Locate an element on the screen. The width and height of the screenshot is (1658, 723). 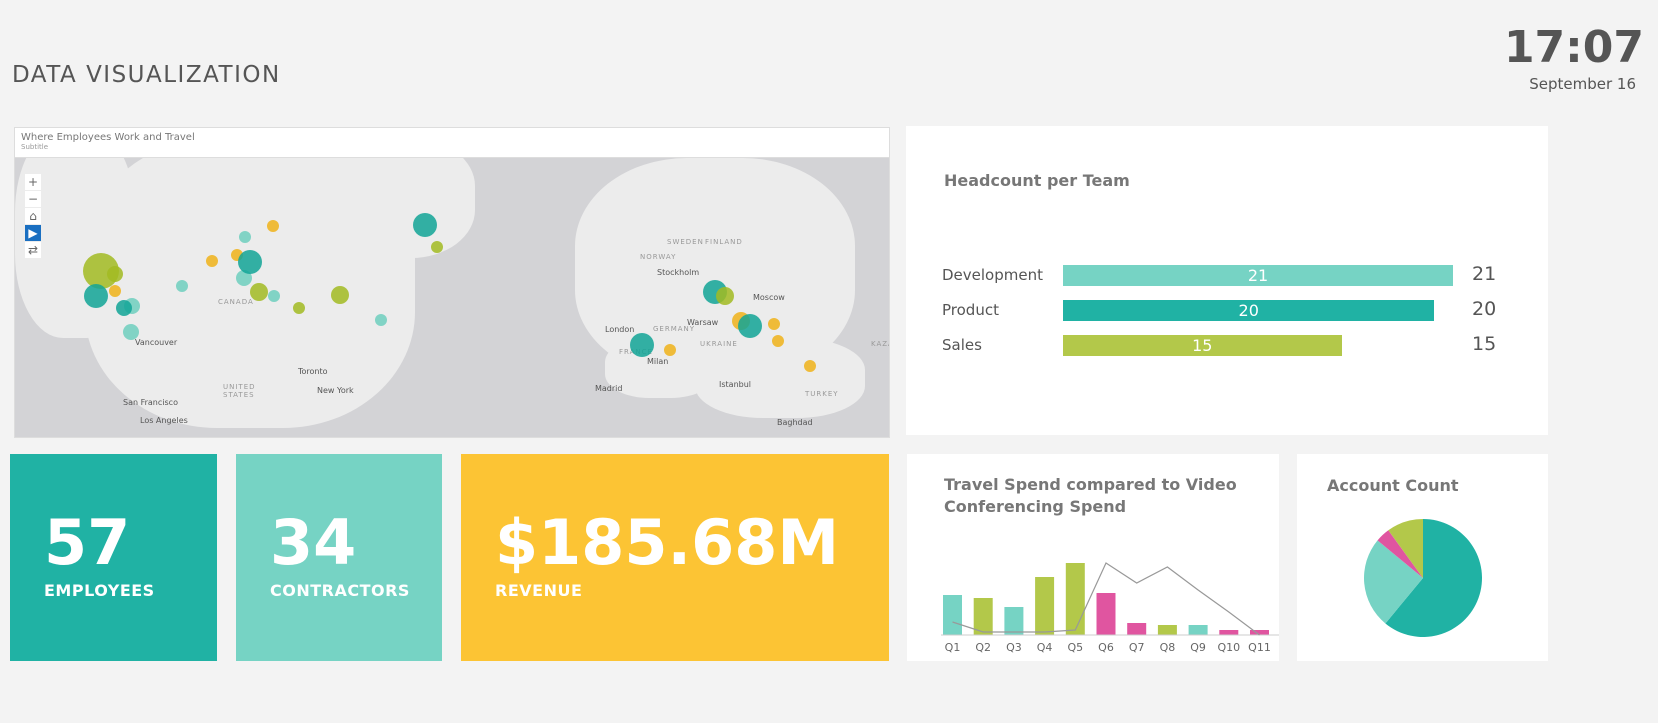
x-tick-label: Q8 is located at coordinates (1168, 647).